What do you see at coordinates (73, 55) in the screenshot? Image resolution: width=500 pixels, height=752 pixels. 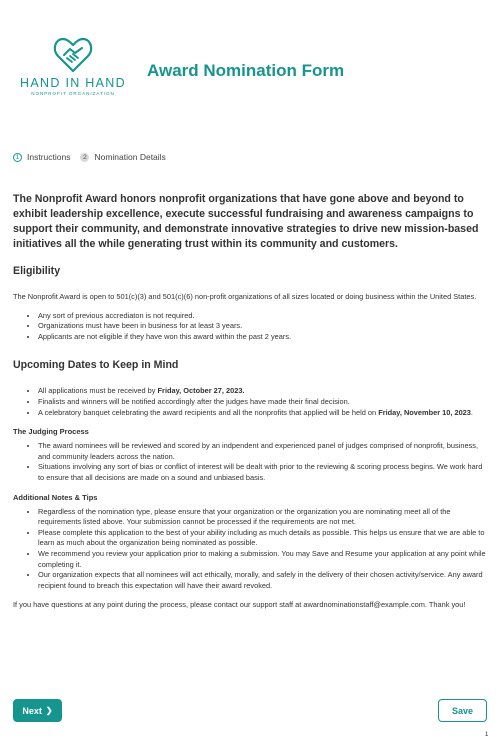 I see `handshake-heart-icon` at bounding box center [73, 55].